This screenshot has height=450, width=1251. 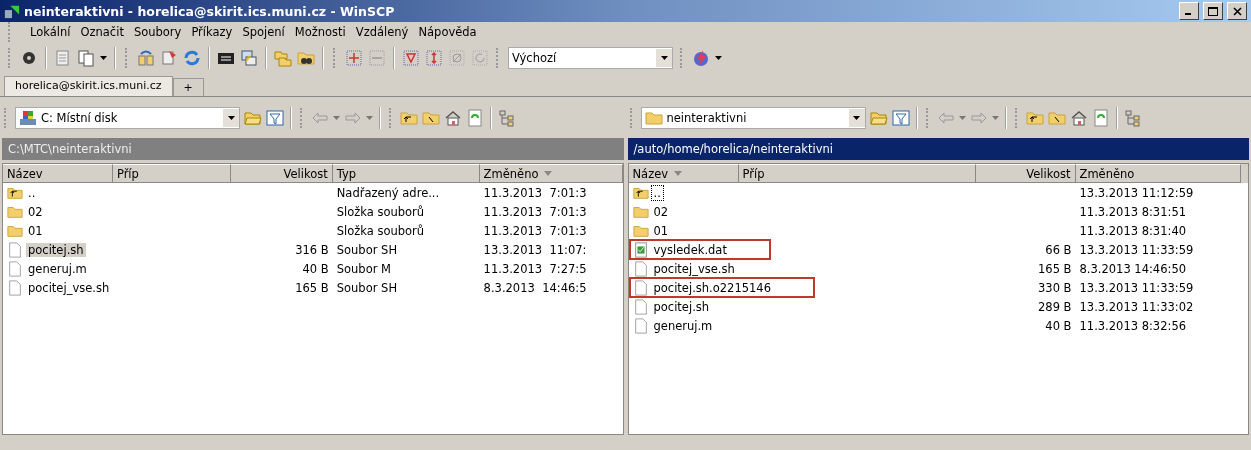 What do you see at coordinates (457, 58) in the screenshot?
I see `clear-icon` at bounding box center [457, 58].